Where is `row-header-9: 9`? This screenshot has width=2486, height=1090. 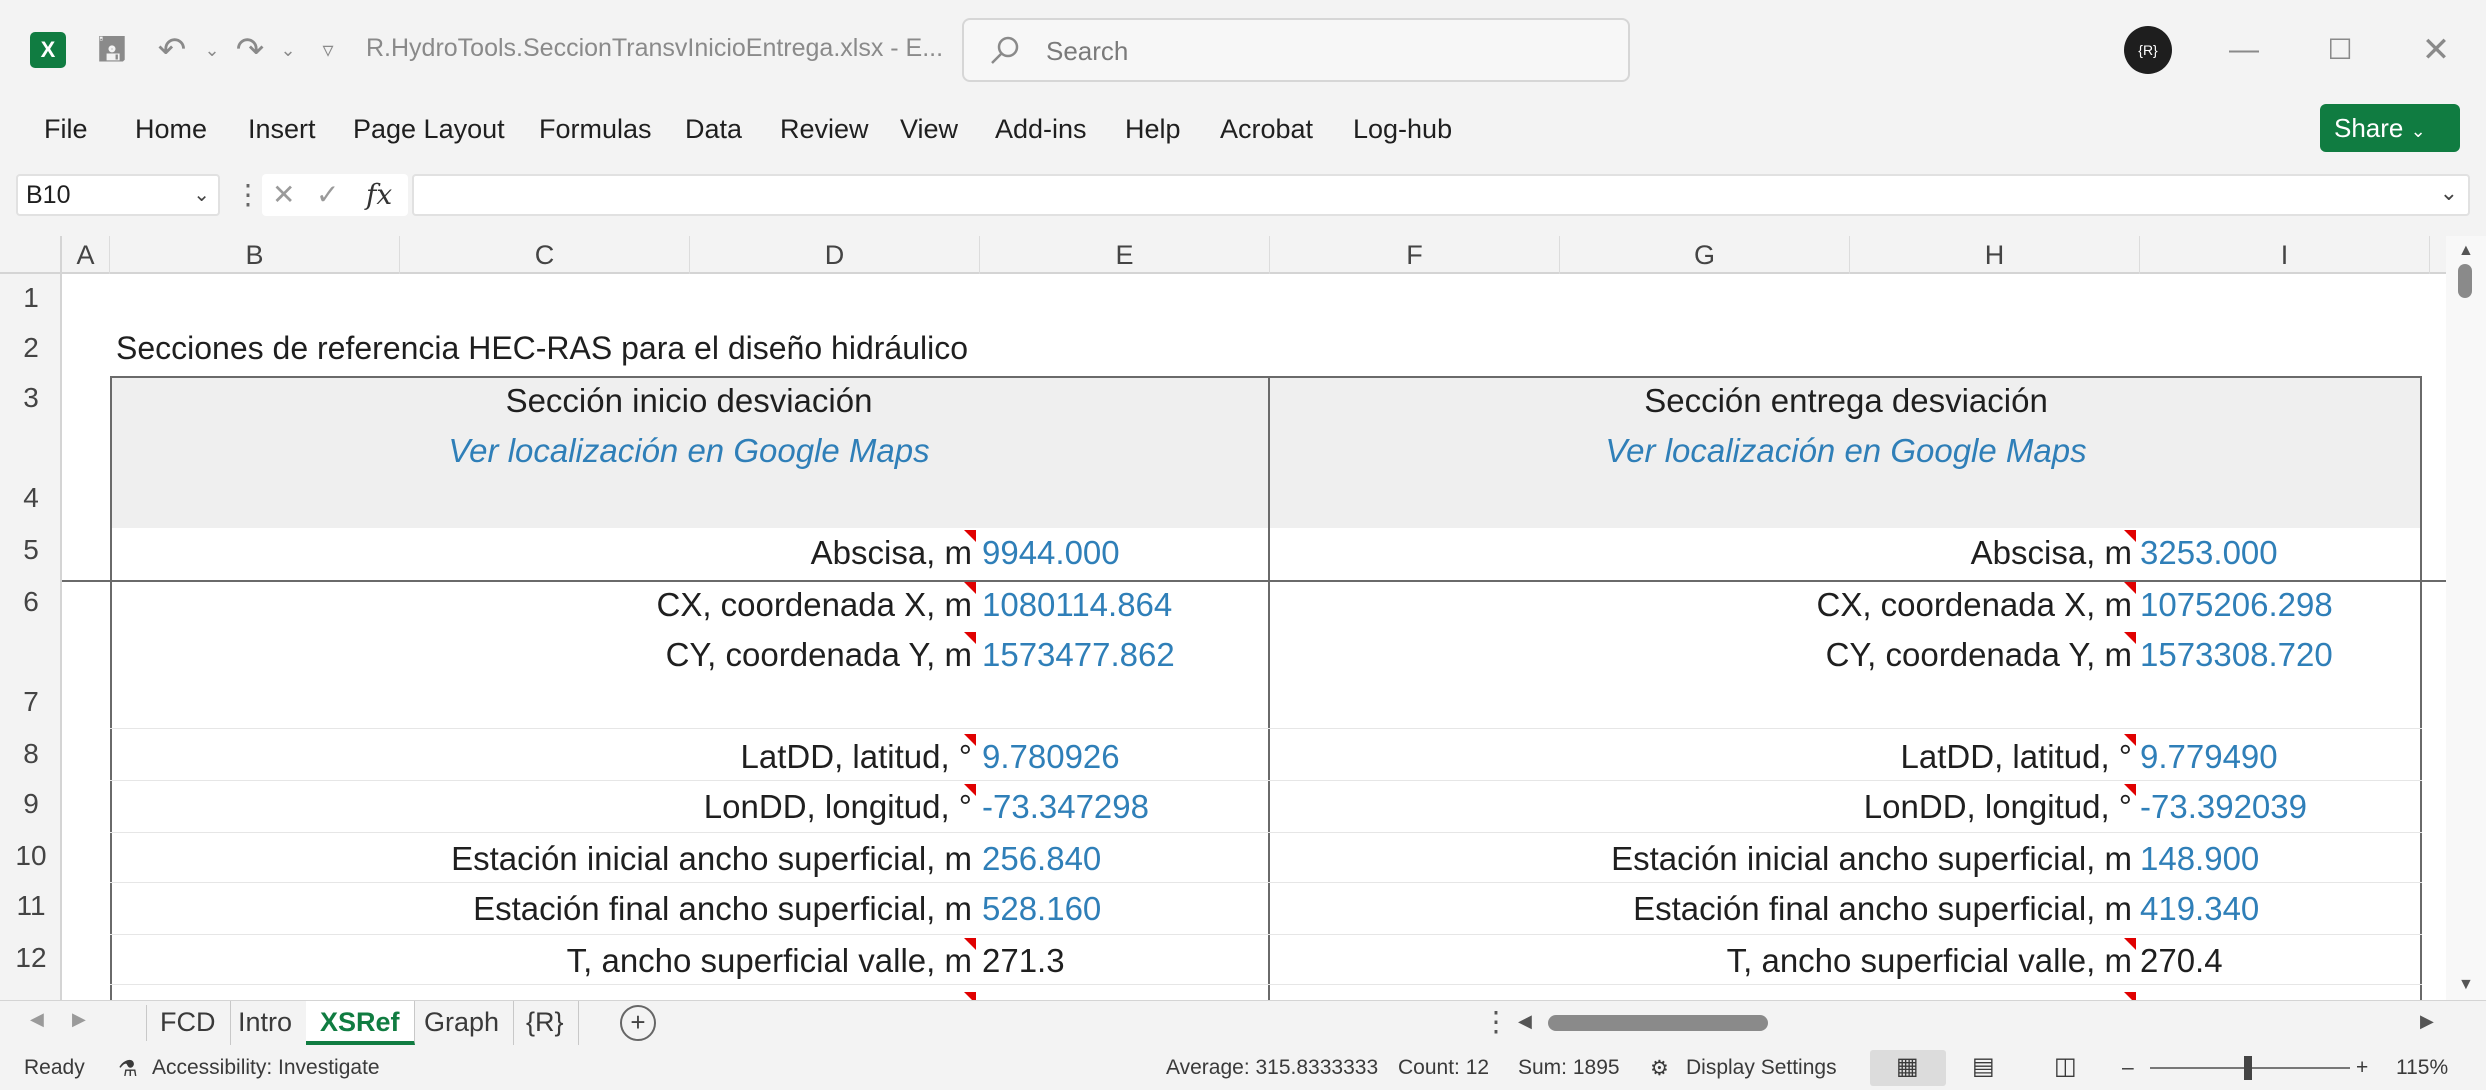
row-header-9: 9 is located at coordinates (31, 804).